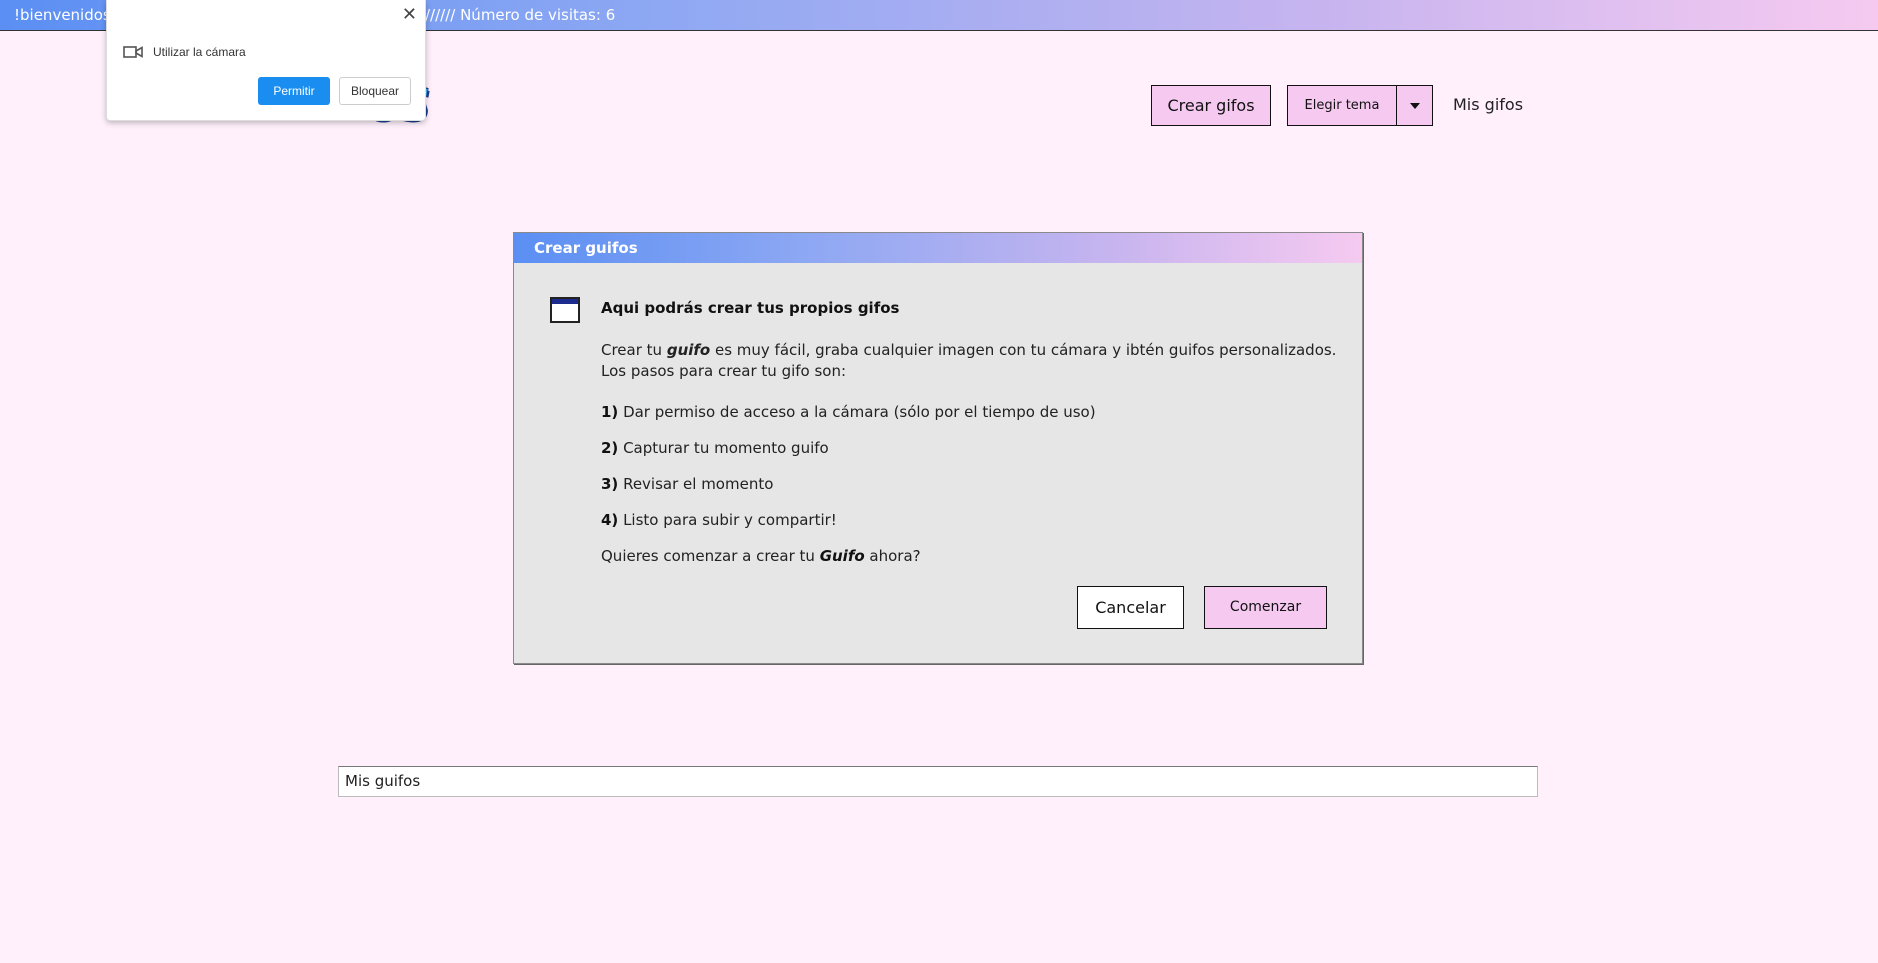 The height and width of the screenshot is (963, 1878). I want to click on step-item: 2) Capturar tu momento guifo, so click(715, 448).